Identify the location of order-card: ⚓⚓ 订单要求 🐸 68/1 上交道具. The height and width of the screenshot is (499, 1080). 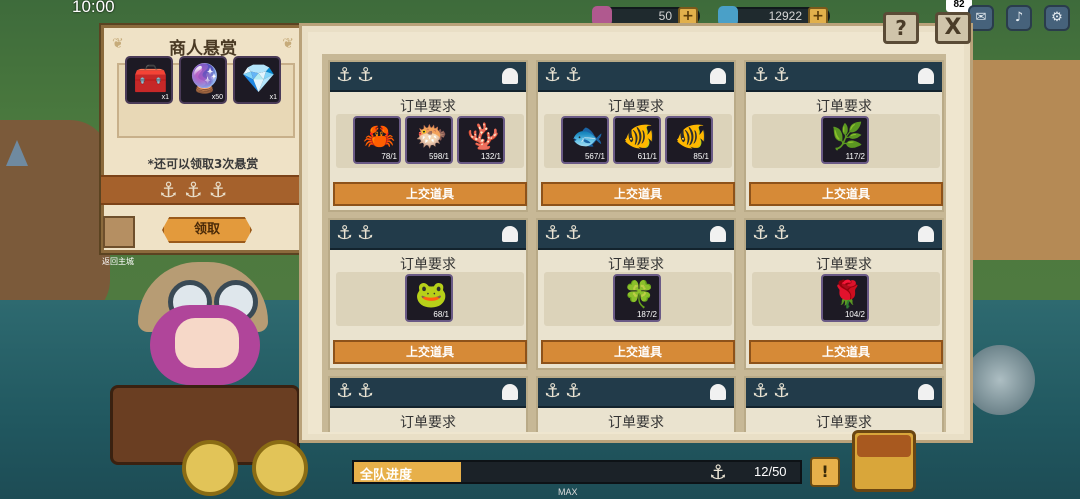
(428, 294).